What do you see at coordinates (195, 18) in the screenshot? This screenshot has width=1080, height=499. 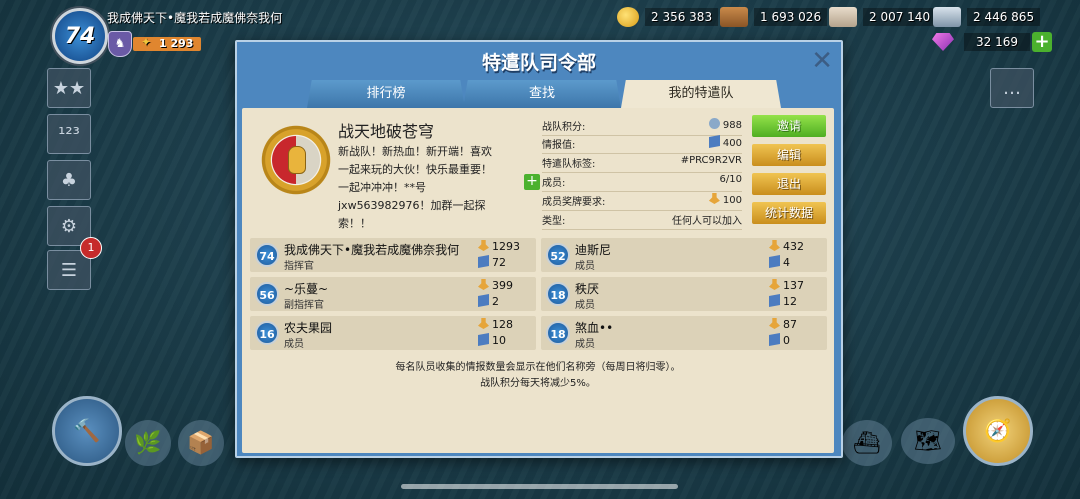 I see `player-name: 我成佛天下•魔我若成魔佛奈我何` at bounding box center [195, 18].